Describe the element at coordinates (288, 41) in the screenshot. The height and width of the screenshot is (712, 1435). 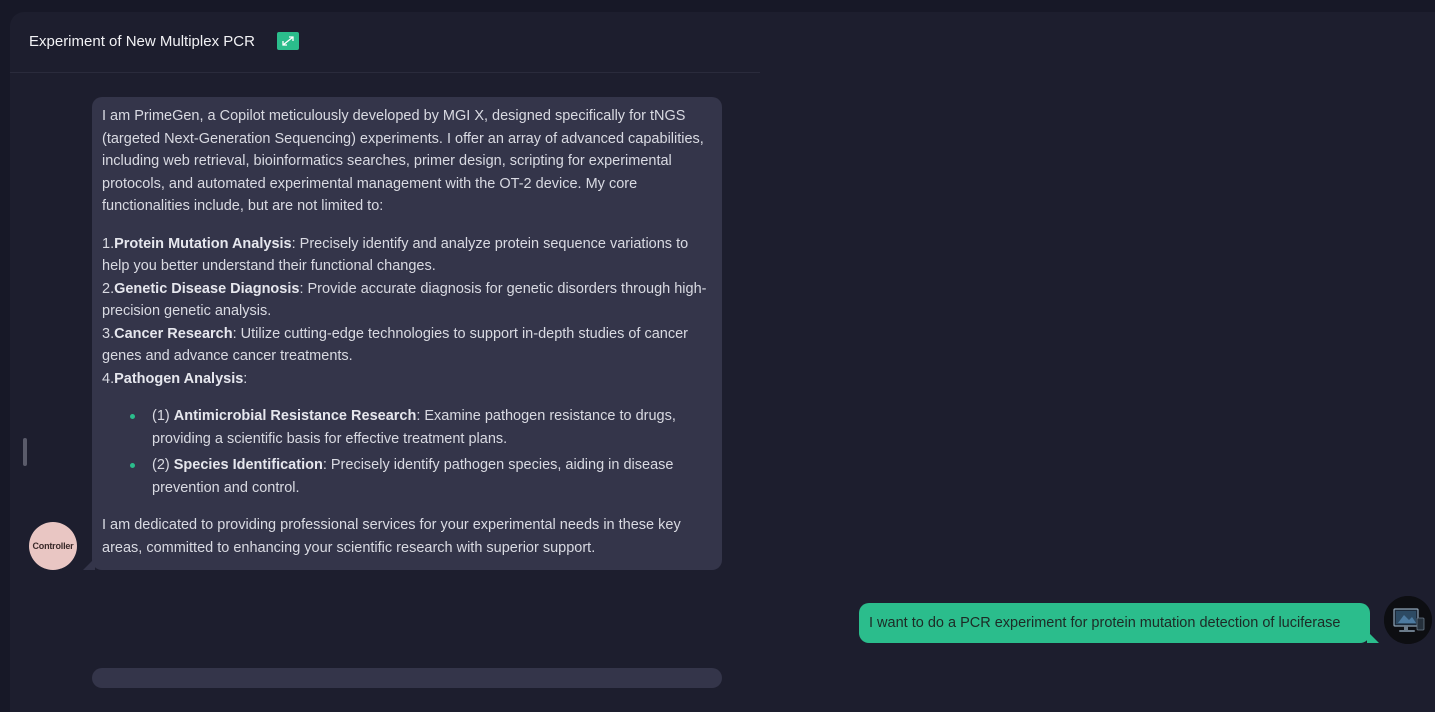
I see `expand-icon` at that location.